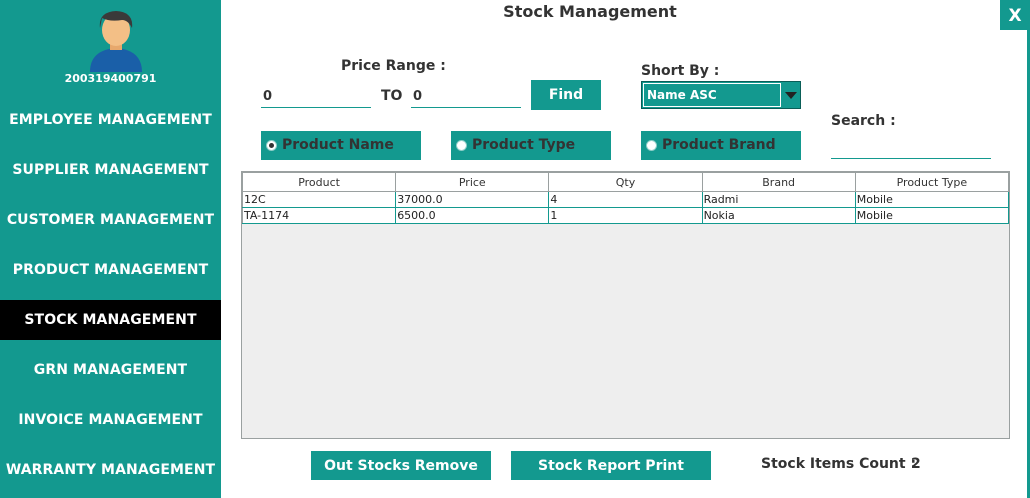 The height and width of the screenshot is (498, 1030). I want to click on radio-product-brand: Product Brand, so click(721, 145).